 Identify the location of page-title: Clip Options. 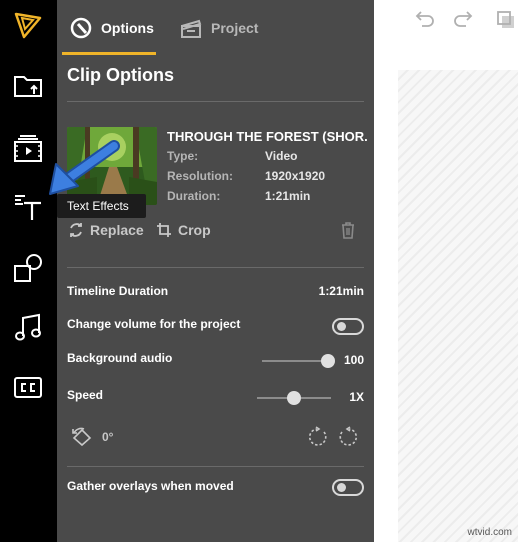
(120, 75).